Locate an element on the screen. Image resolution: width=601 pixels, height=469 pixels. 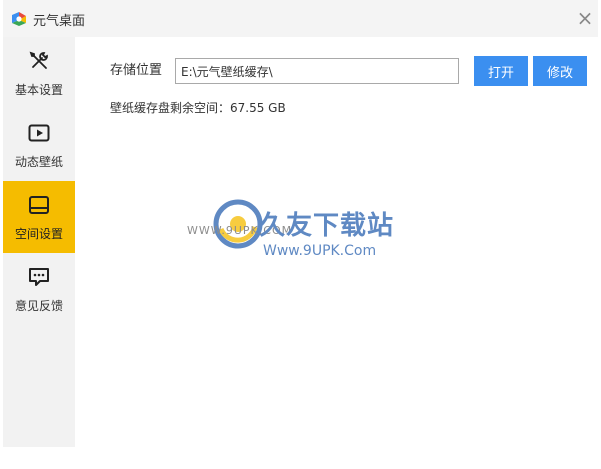
storage-path-input is located at coordinates (317, 71).